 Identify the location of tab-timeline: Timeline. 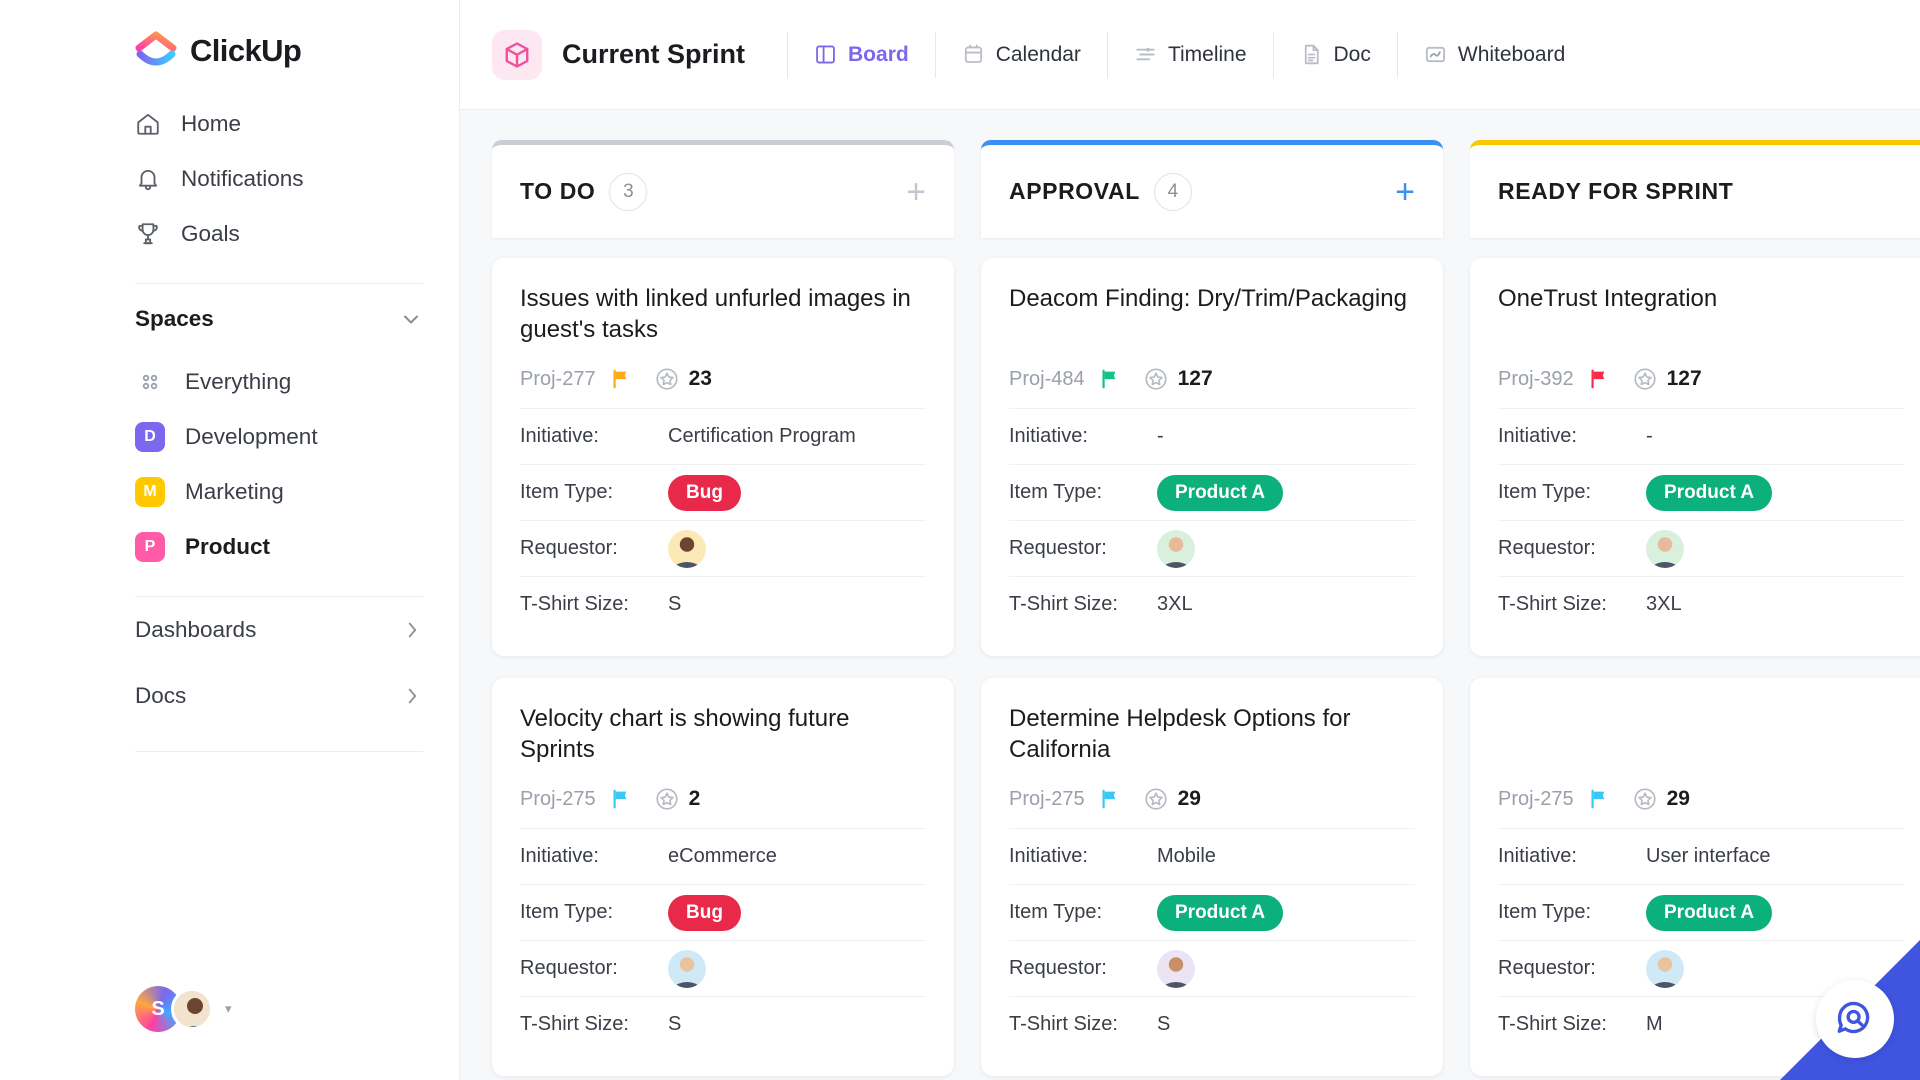
(1189, 54).